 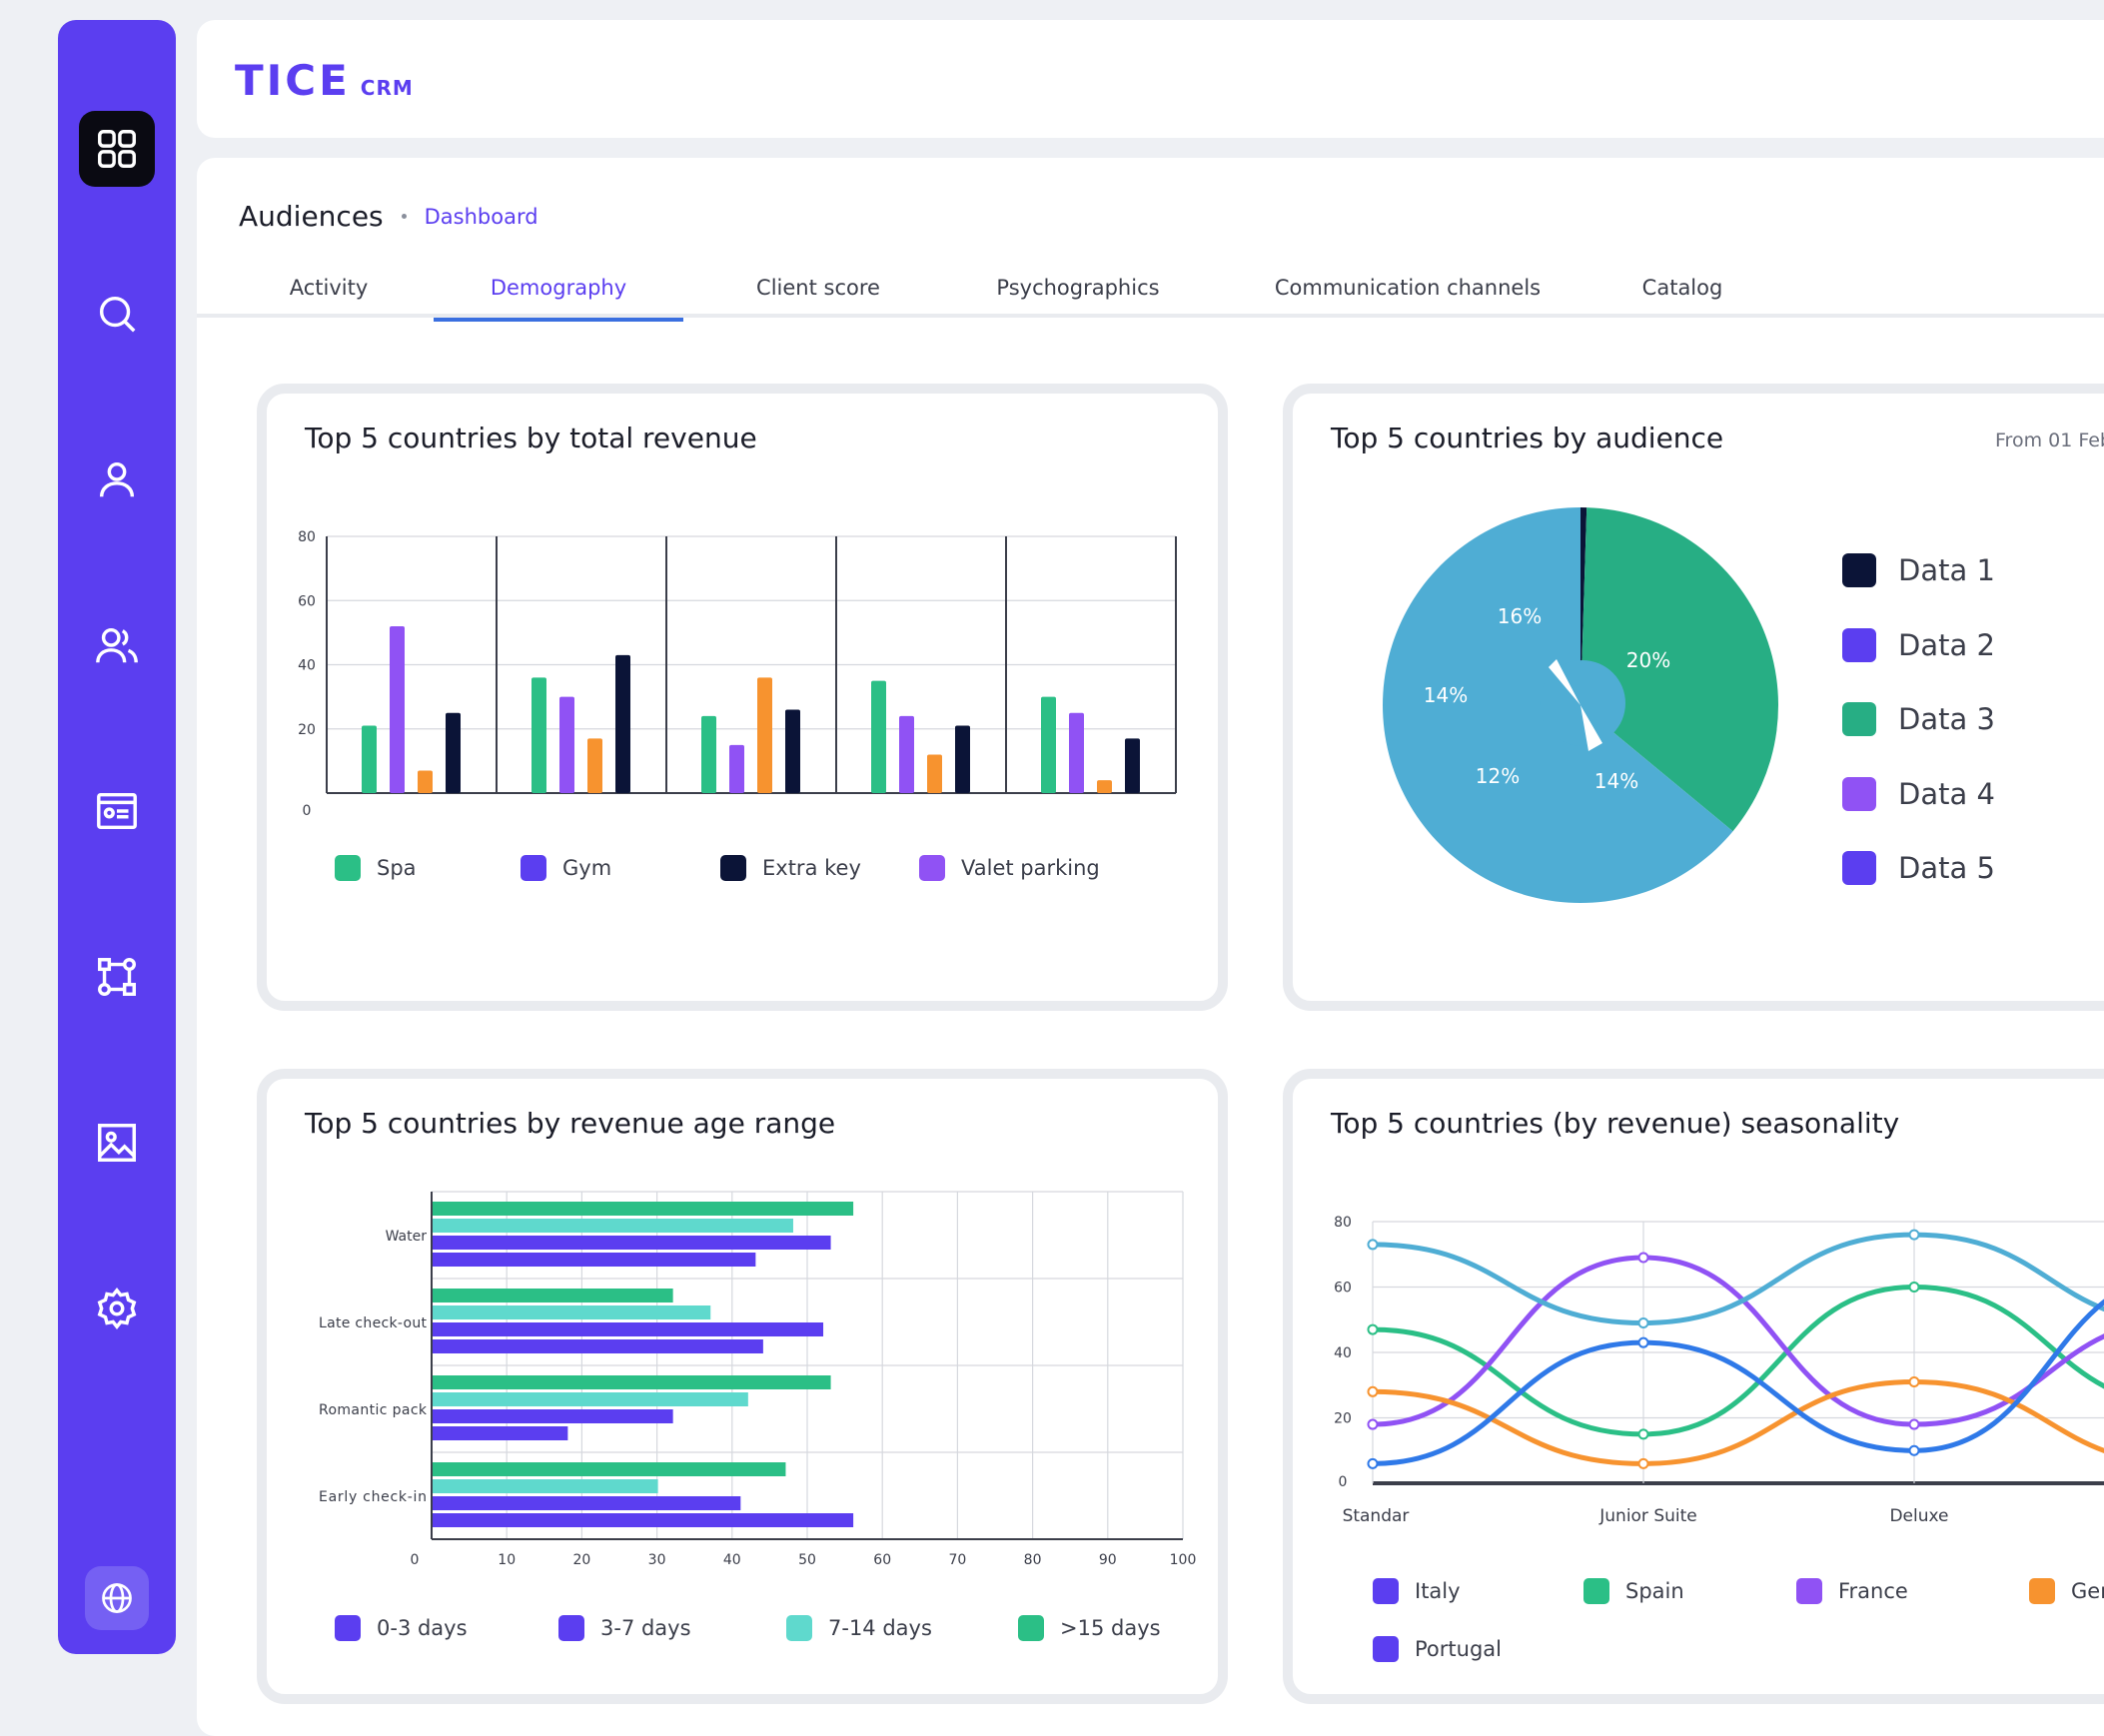 I want to click on tab-demography: Demography, so click(x=558, y=299).